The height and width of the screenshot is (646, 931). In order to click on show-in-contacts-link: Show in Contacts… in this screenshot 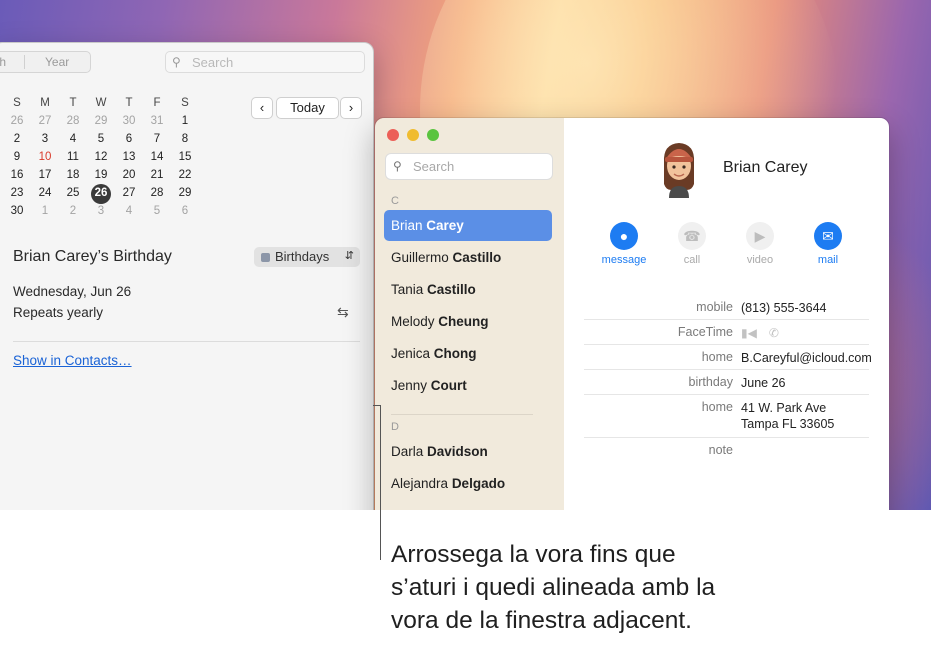, I will do `click(72, 360)`.